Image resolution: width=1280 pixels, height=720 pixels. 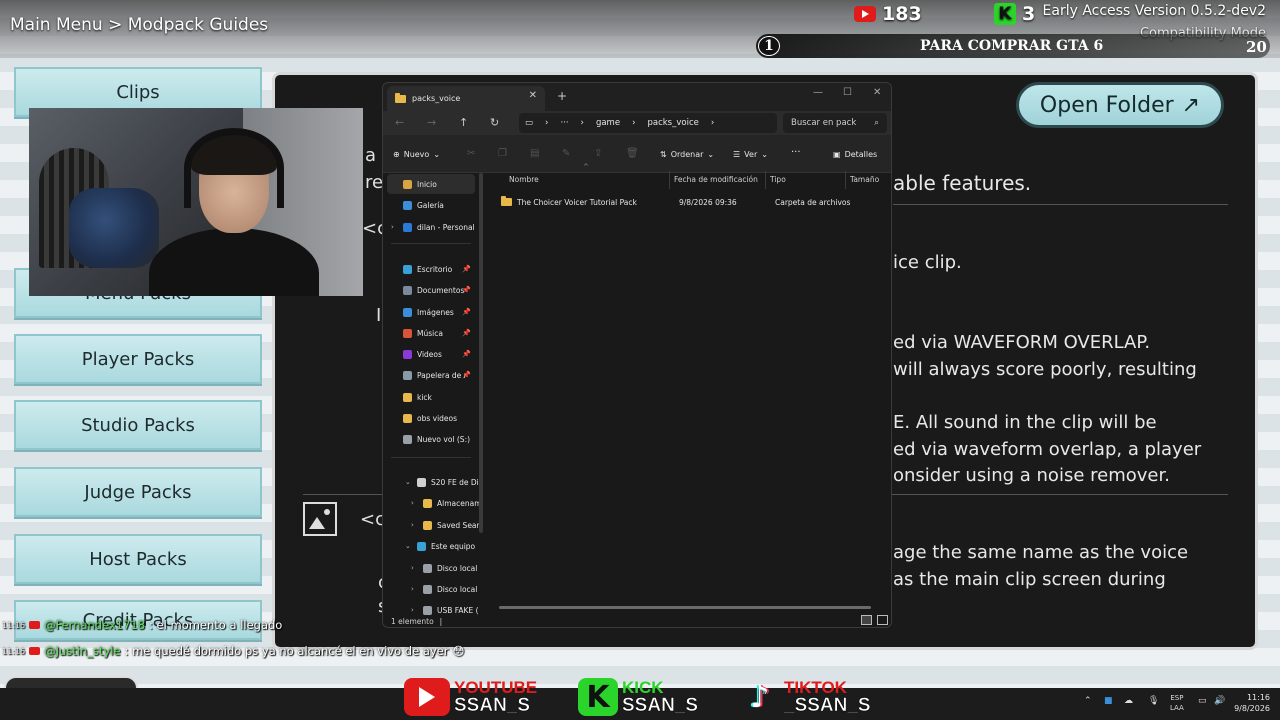 I want to click on menu-button-host-packs: Host Packs, so click(x=138, y=559).